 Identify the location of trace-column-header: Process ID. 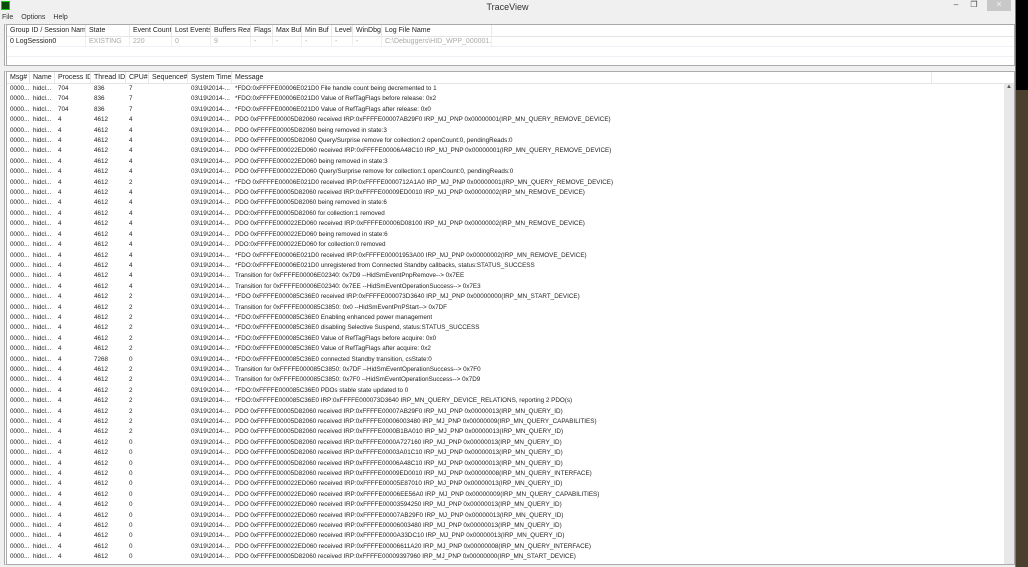
(73, 77).